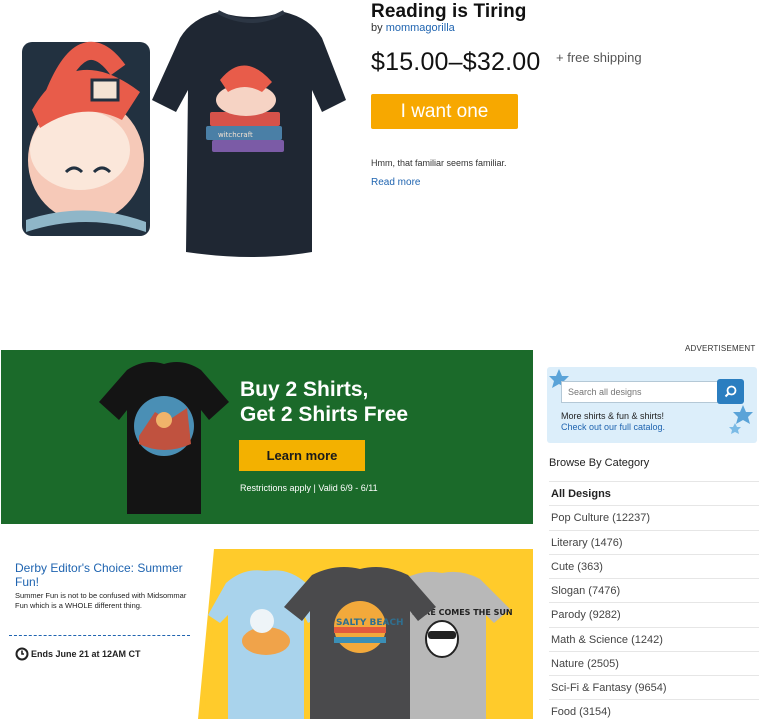  I want to click on learn-more-button: Learn more, so click(302, 455).